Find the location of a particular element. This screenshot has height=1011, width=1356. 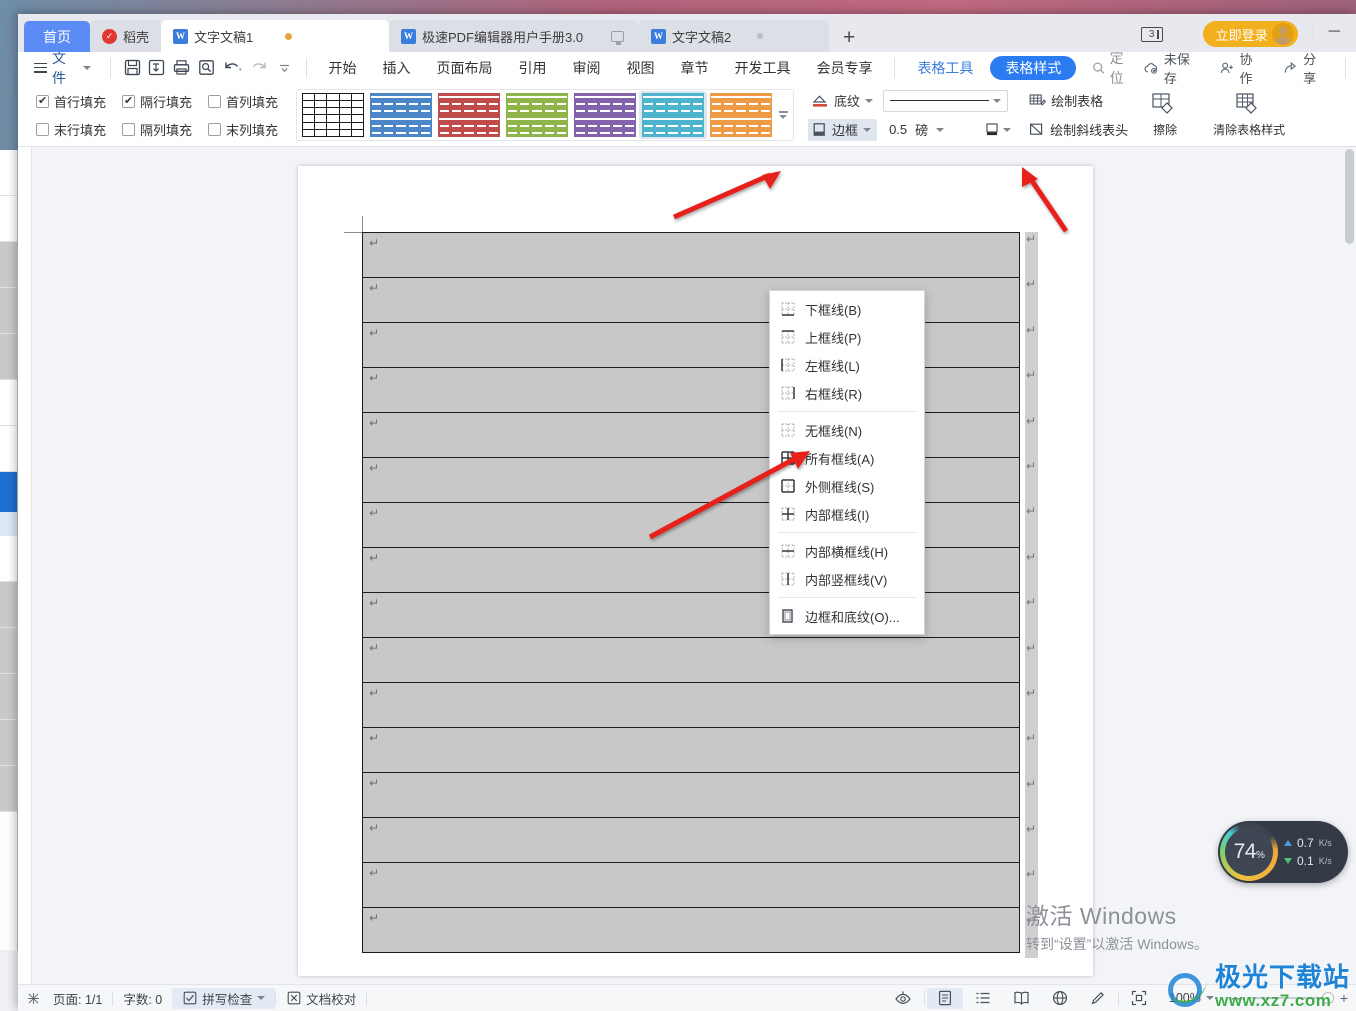

print-preview-icon is located at coordinates (206, 68).